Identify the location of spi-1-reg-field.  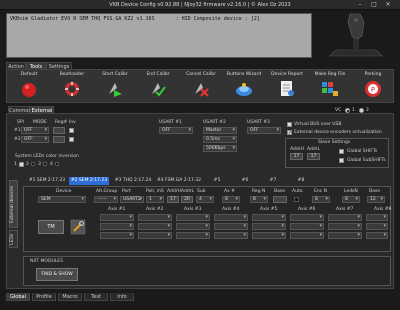
(59, 130).